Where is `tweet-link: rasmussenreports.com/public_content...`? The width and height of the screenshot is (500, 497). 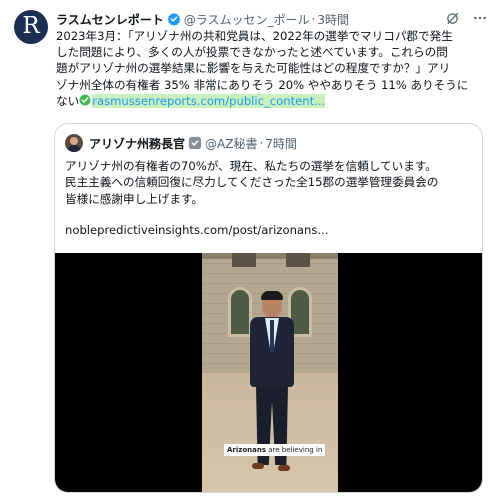
tweet-link: rasmussenreports.com/public_content... is located at coordinates (209, 100).